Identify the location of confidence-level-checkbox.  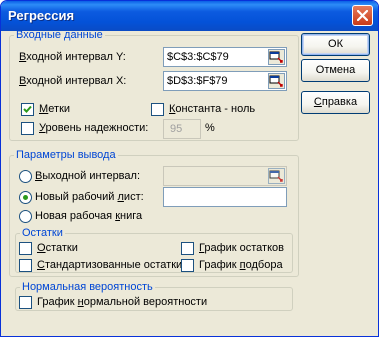
(27, 128).